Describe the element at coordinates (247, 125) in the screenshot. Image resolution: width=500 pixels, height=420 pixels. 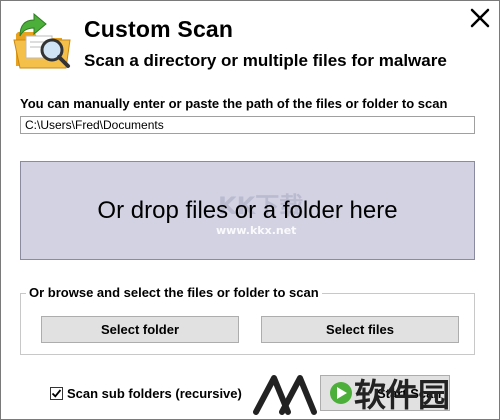
I see `path-input` at that location.